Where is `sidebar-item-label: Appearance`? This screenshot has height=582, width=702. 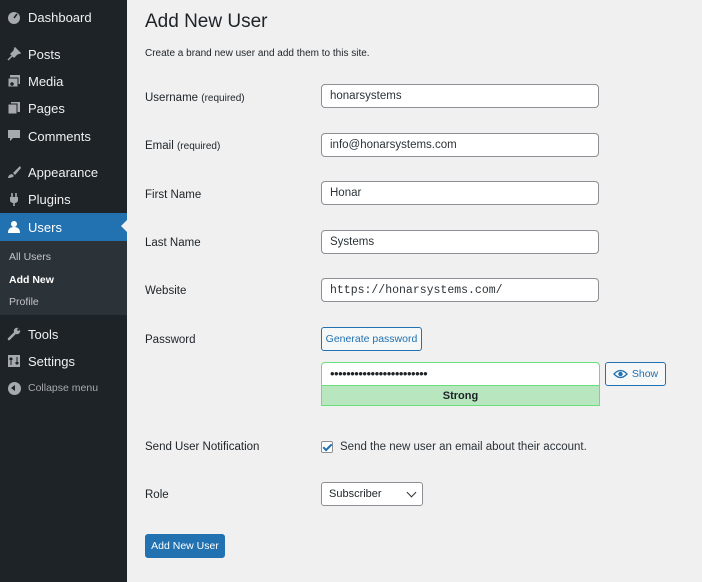
sidebar-item-label: Appearance is located at coordinates (63, 172).